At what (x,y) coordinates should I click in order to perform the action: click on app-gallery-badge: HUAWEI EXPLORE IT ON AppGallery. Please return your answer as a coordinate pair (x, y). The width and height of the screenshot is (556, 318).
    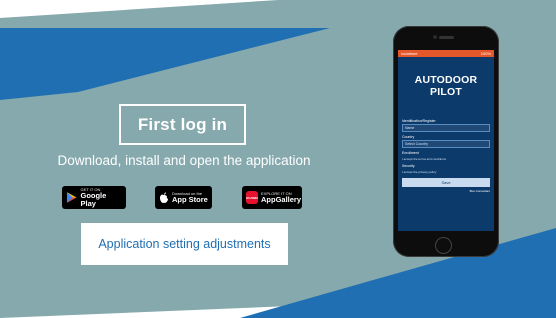
    Looking at the image, I should click on (272, 197).